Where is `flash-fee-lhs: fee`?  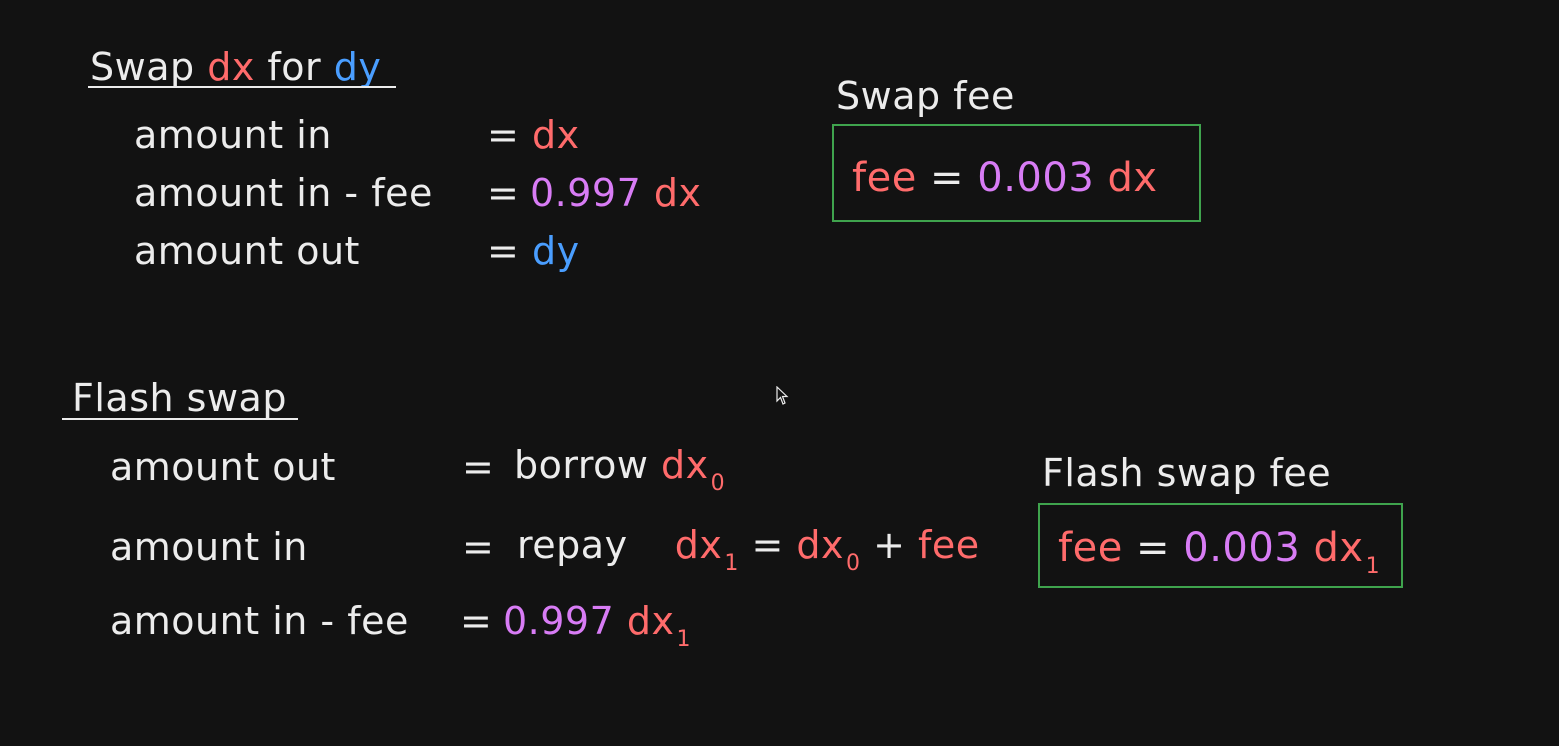 flash-fee-lhs: fee is located at coordinates (1090, 548).